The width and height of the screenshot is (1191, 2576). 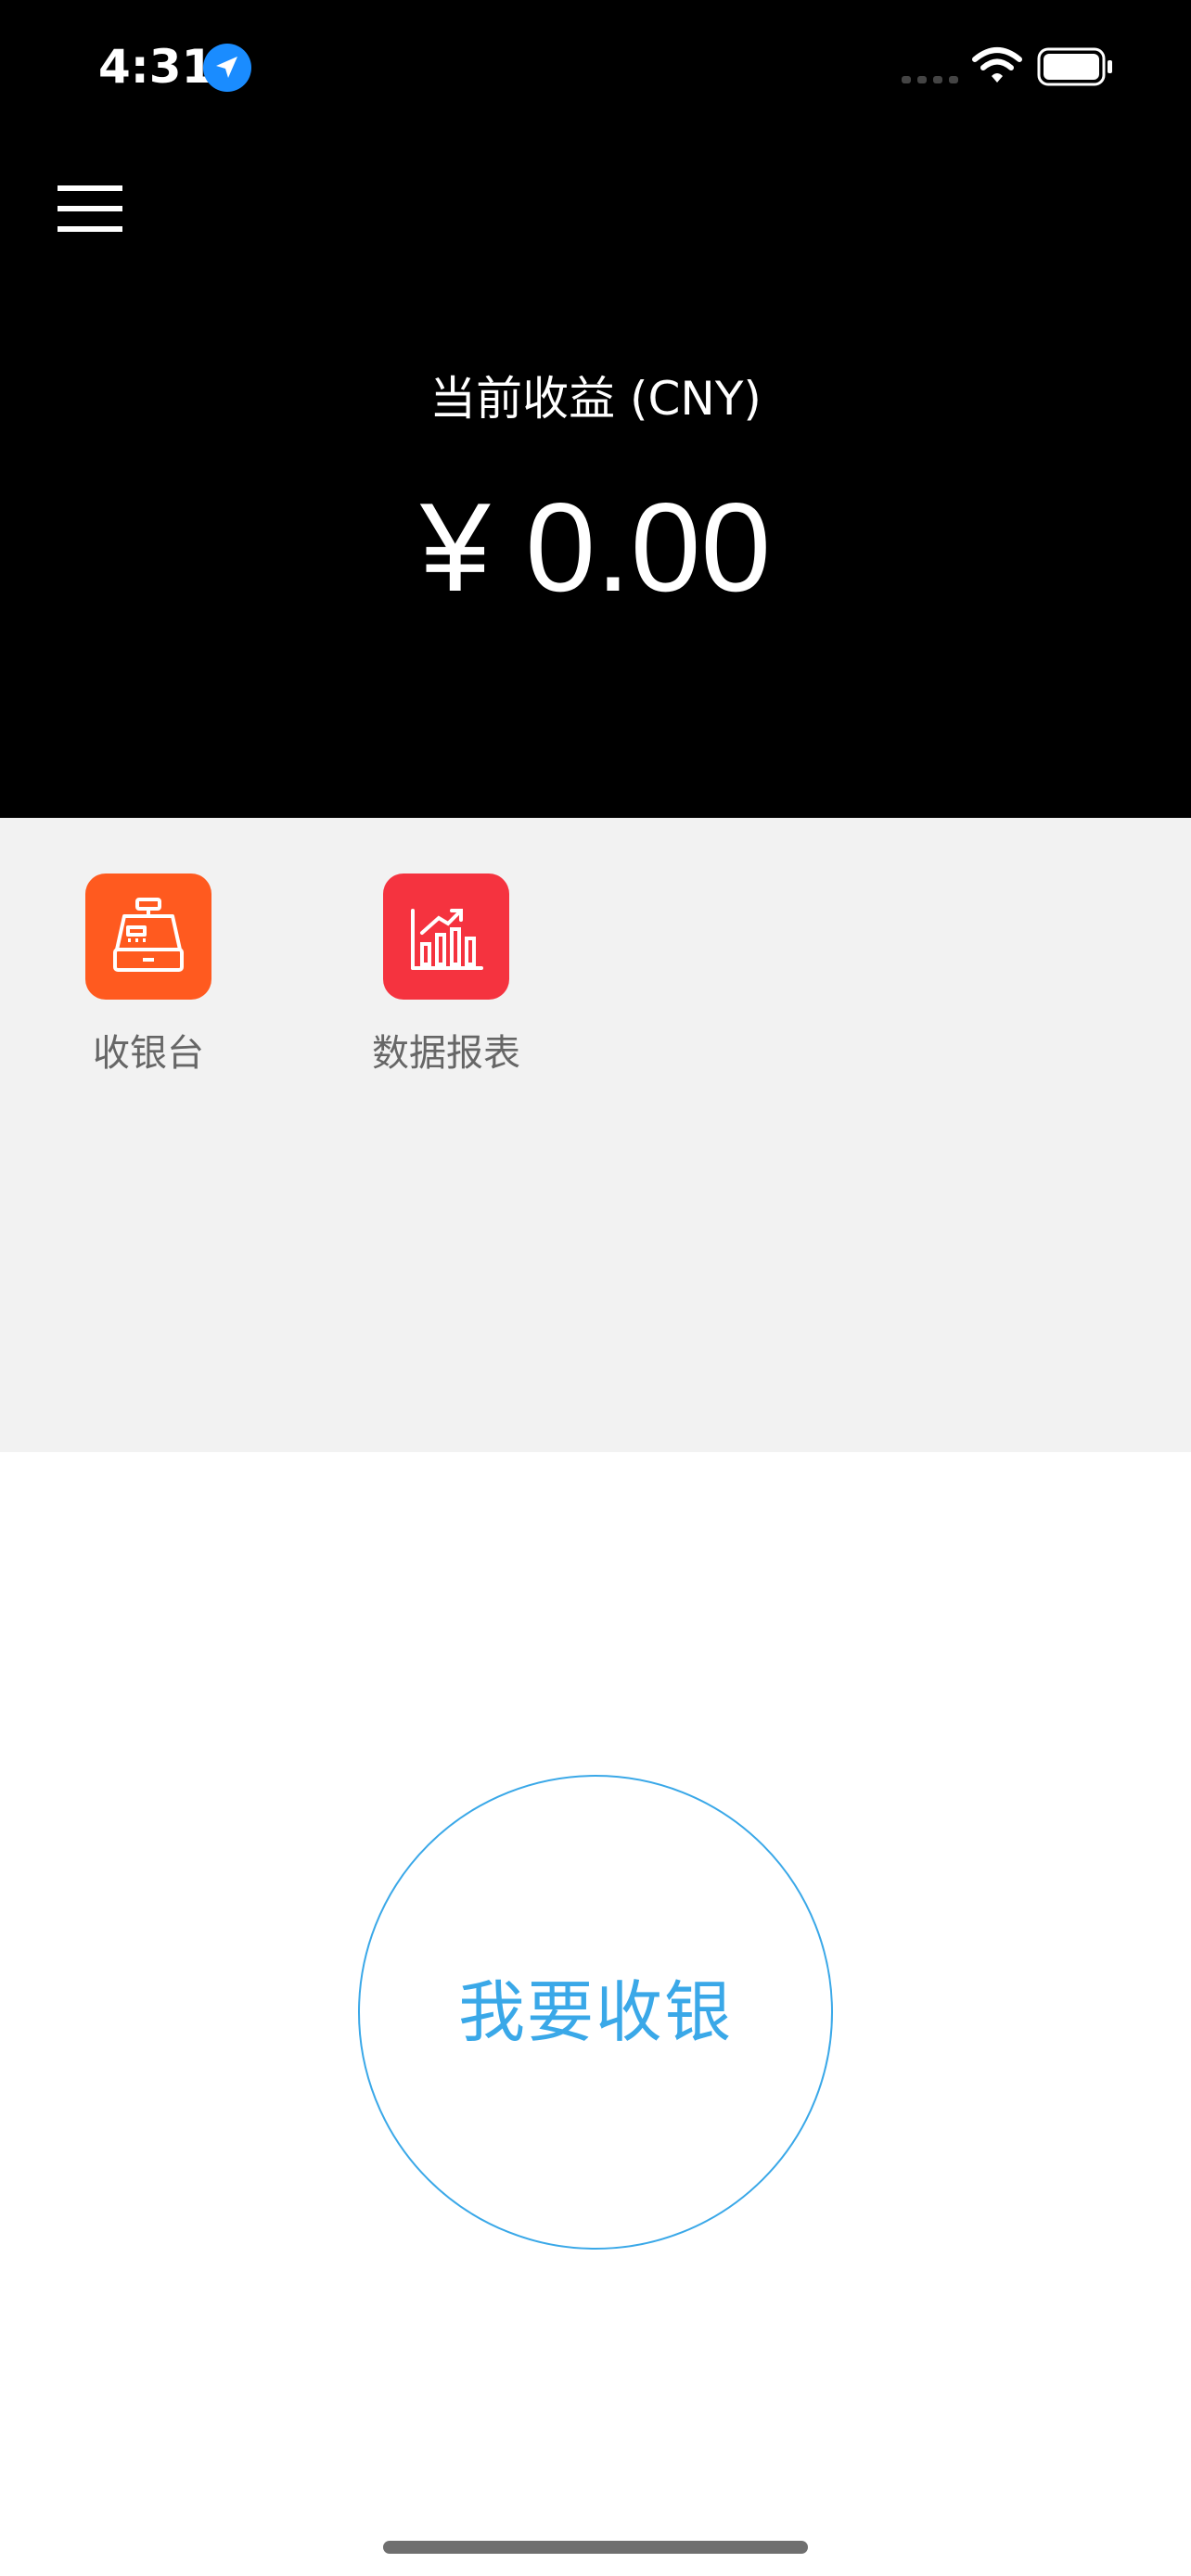 What do you see at coordinates (148, 1053) in the screenshot?
I see `shortcut-cash-register-label: 收银台` at bounding box center [148, 1053].